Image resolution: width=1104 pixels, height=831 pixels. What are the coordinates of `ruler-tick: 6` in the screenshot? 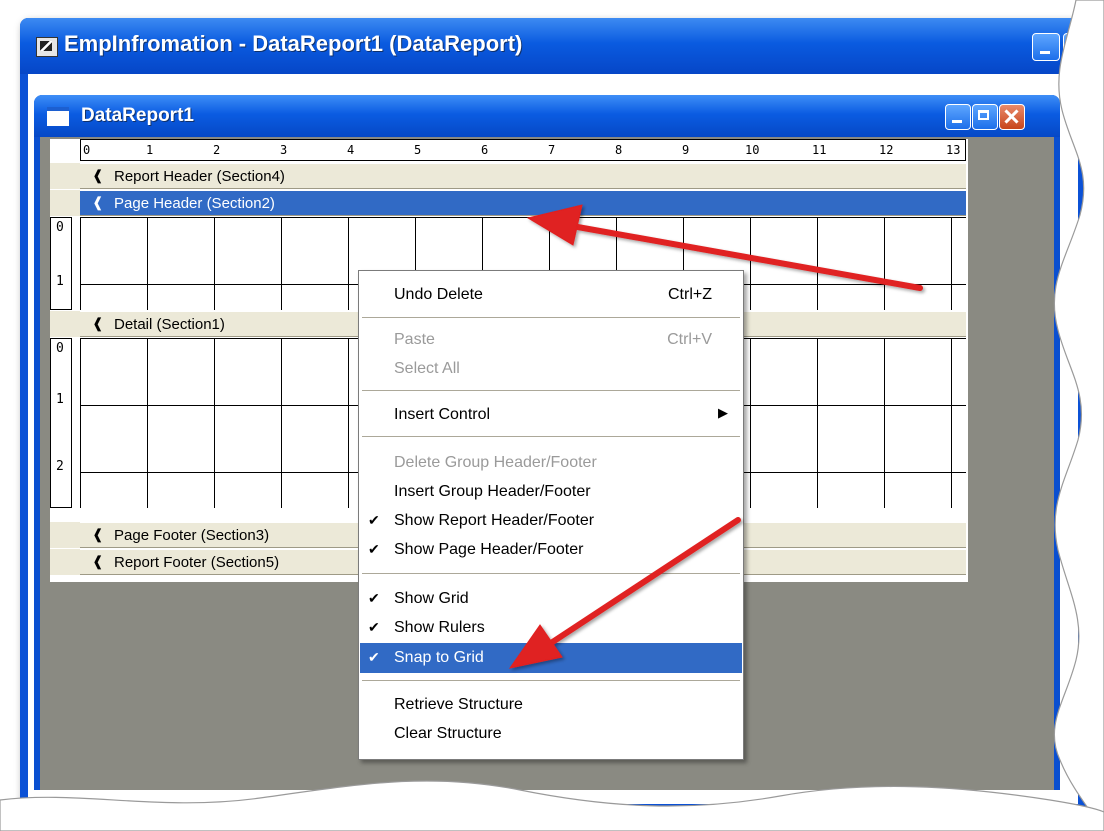 It's located at (485, 150).